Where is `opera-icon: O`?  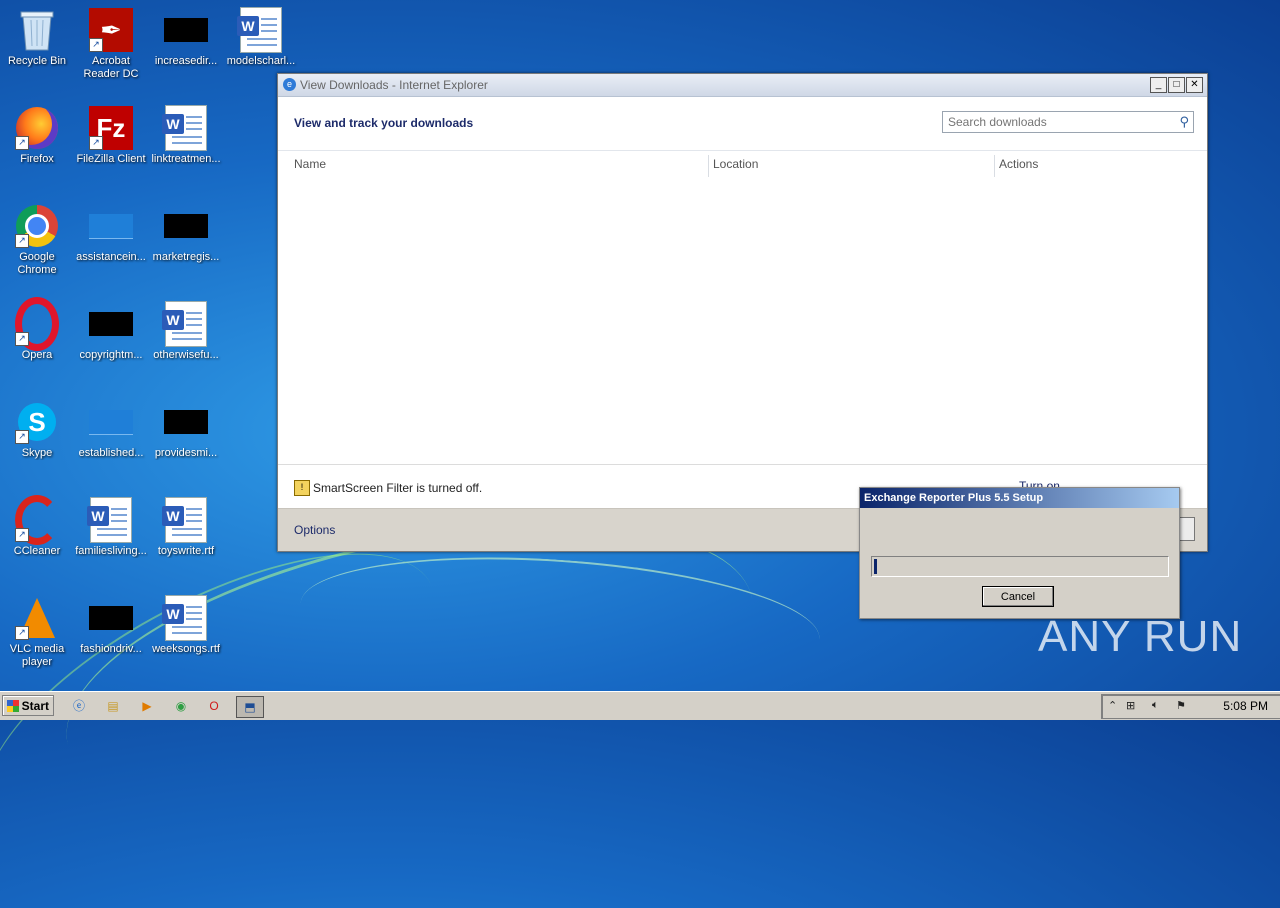
opera-icon: O is located at coordinates (214, 706).